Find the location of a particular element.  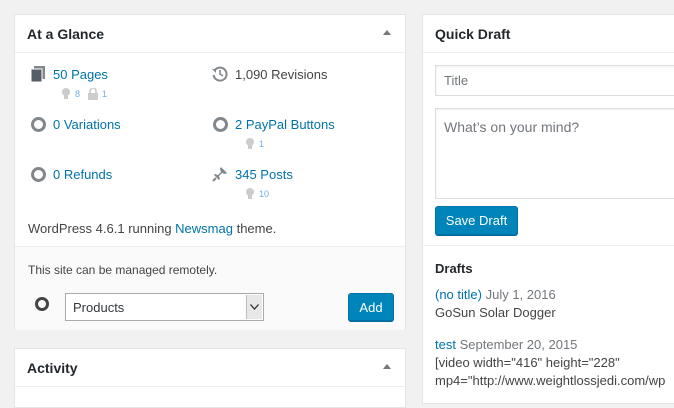

quick-draft-title: Quick Draft is located at coordinates (473, 33).